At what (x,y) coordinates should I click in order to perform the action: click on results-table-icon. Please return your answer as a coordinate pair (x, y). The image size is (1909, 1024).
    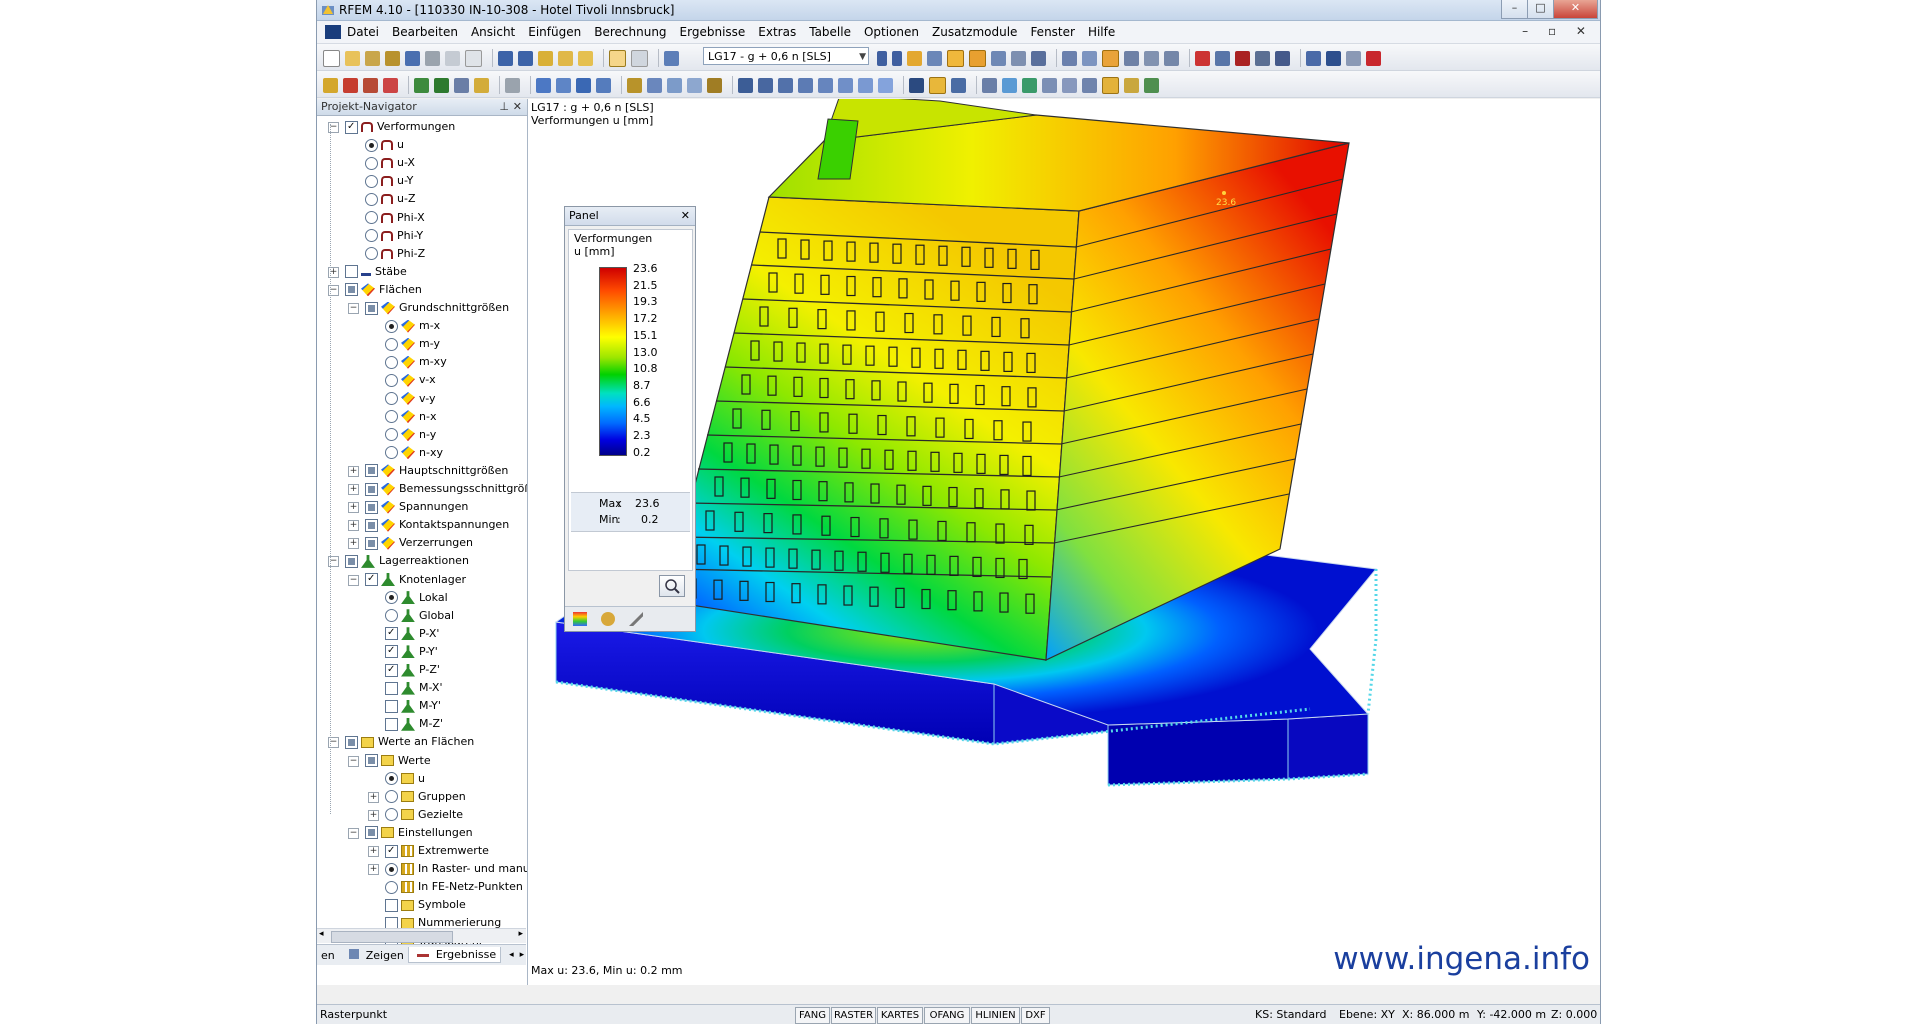
    Looking at the image, I should click on (1038, 58).